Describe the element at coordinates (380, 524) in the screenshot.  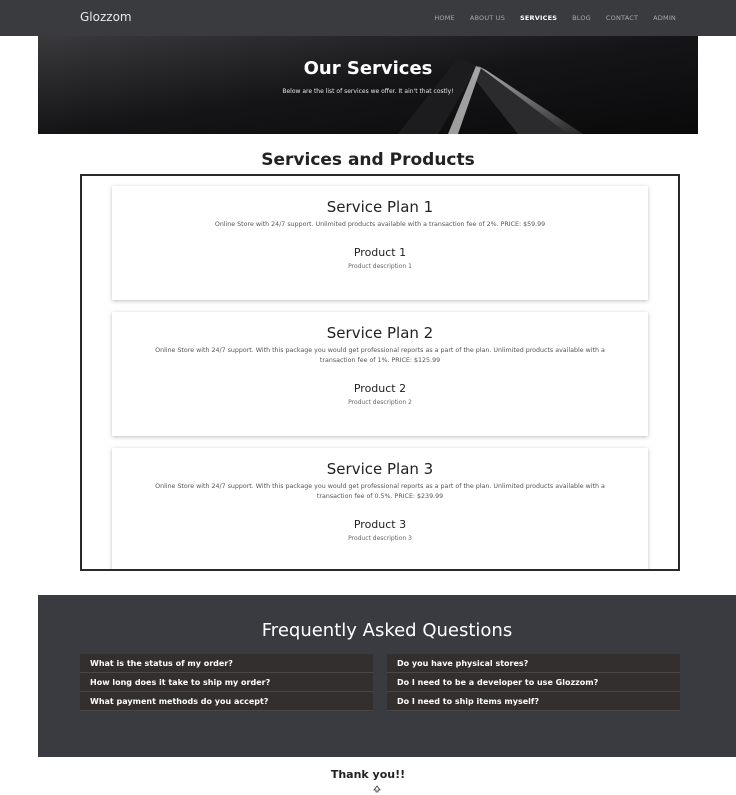
I see `product-title: Product 3` at that location.